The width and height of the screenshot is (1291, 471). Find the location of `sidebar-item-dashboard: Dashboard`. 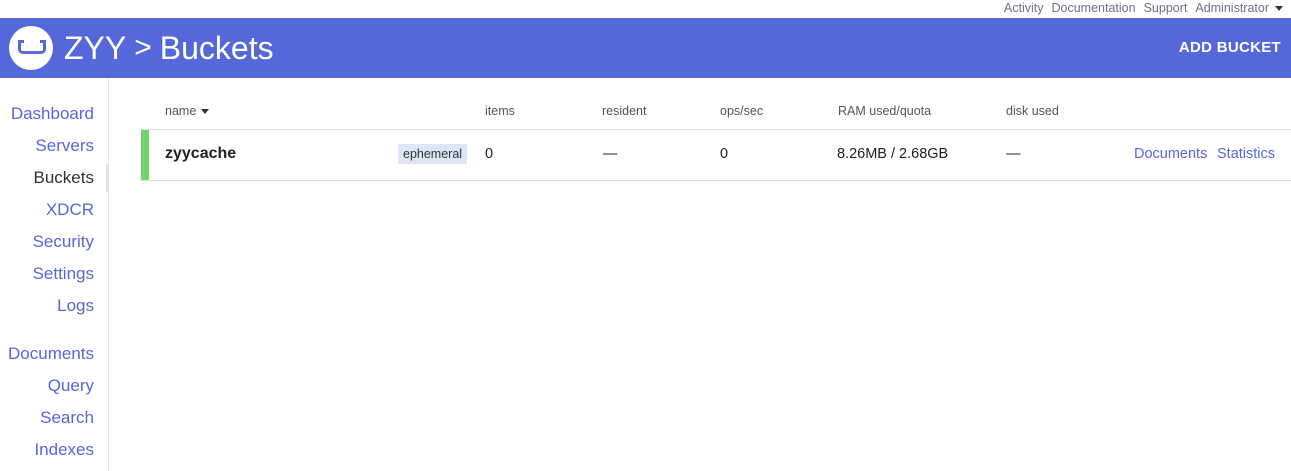

sidebar-item-dashboard: Dashboard is located at coordinates (52, 114).